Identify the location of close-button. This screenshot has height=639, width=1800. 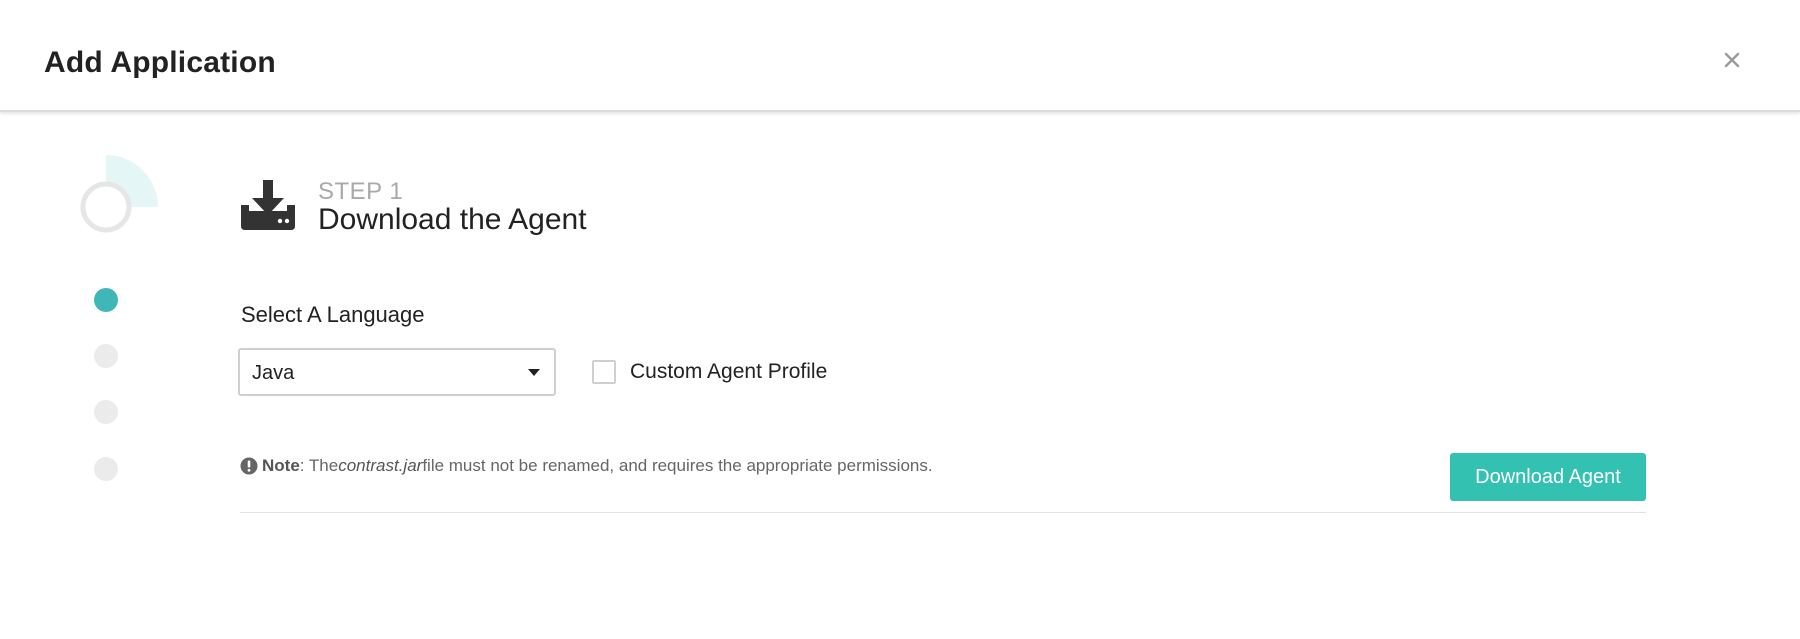
(1732, 60).